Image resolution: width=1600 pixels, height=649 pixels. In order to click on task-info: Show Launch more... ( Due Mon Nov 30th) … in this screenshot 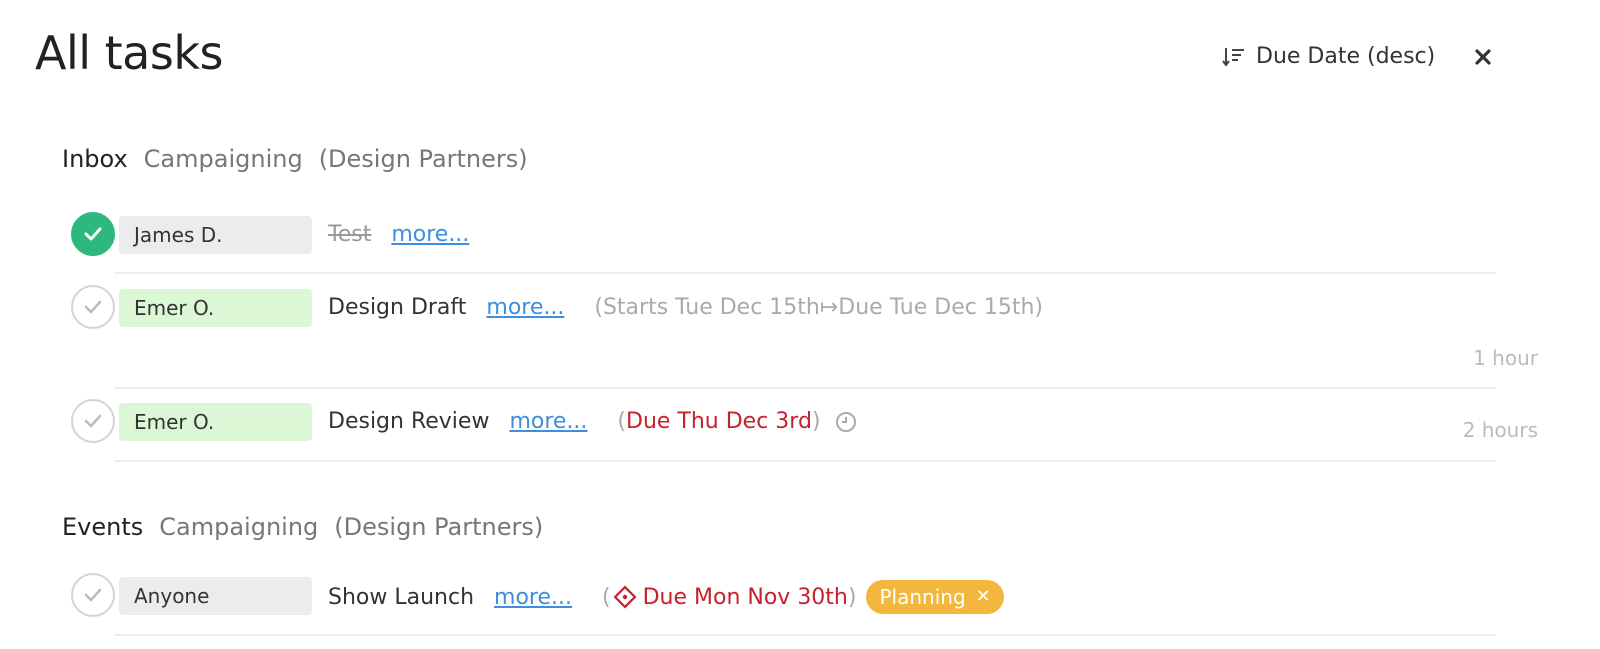, I will do `click(666, 597)`.